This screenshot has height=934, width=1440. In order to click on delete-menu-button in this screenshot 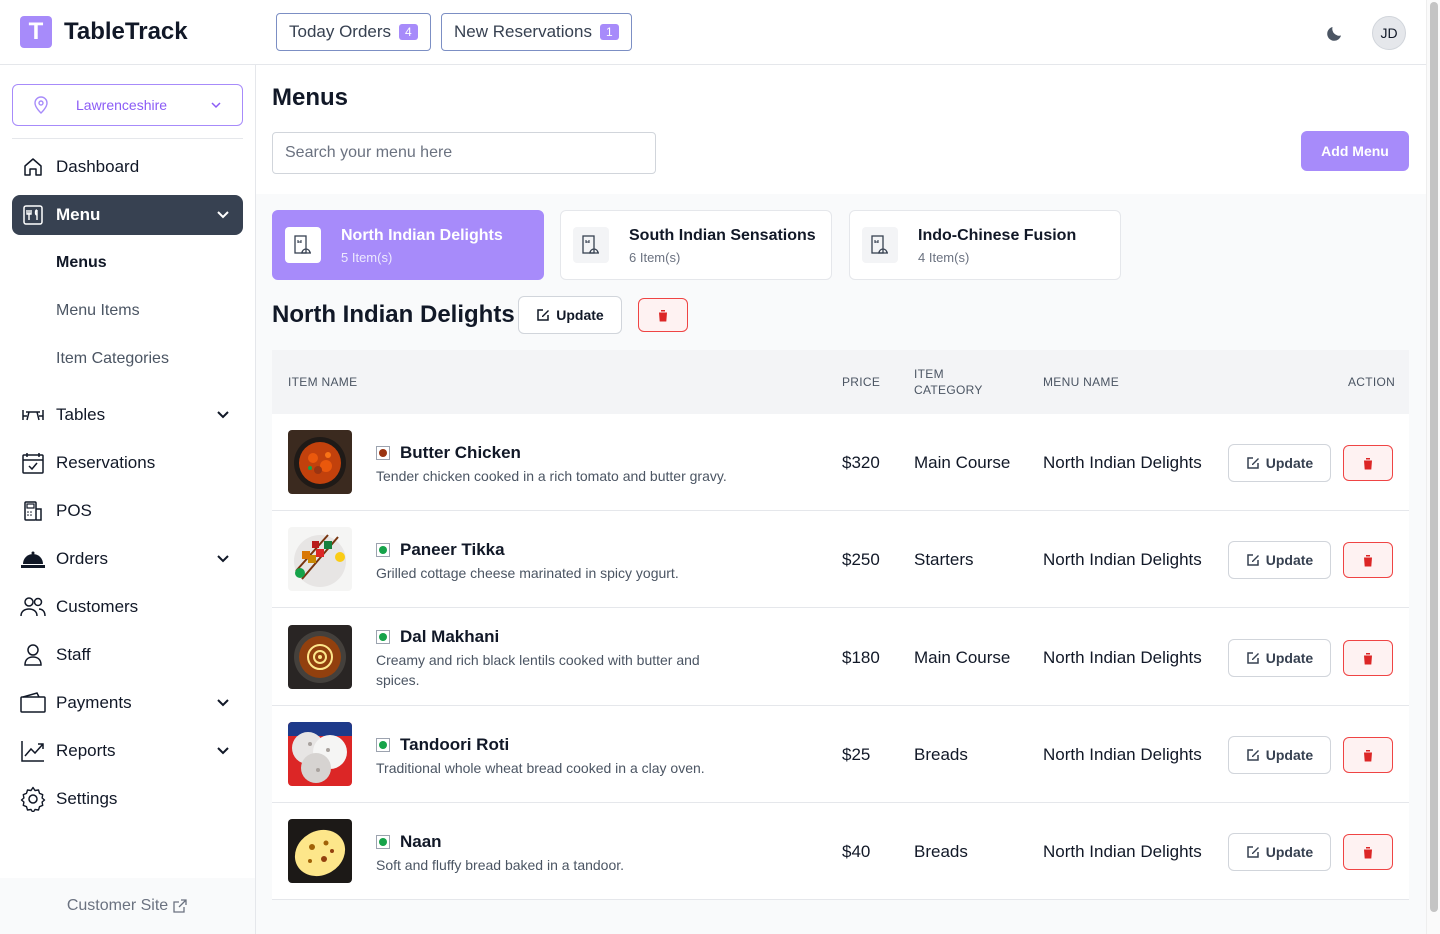, I will do `click(663, 315)`.